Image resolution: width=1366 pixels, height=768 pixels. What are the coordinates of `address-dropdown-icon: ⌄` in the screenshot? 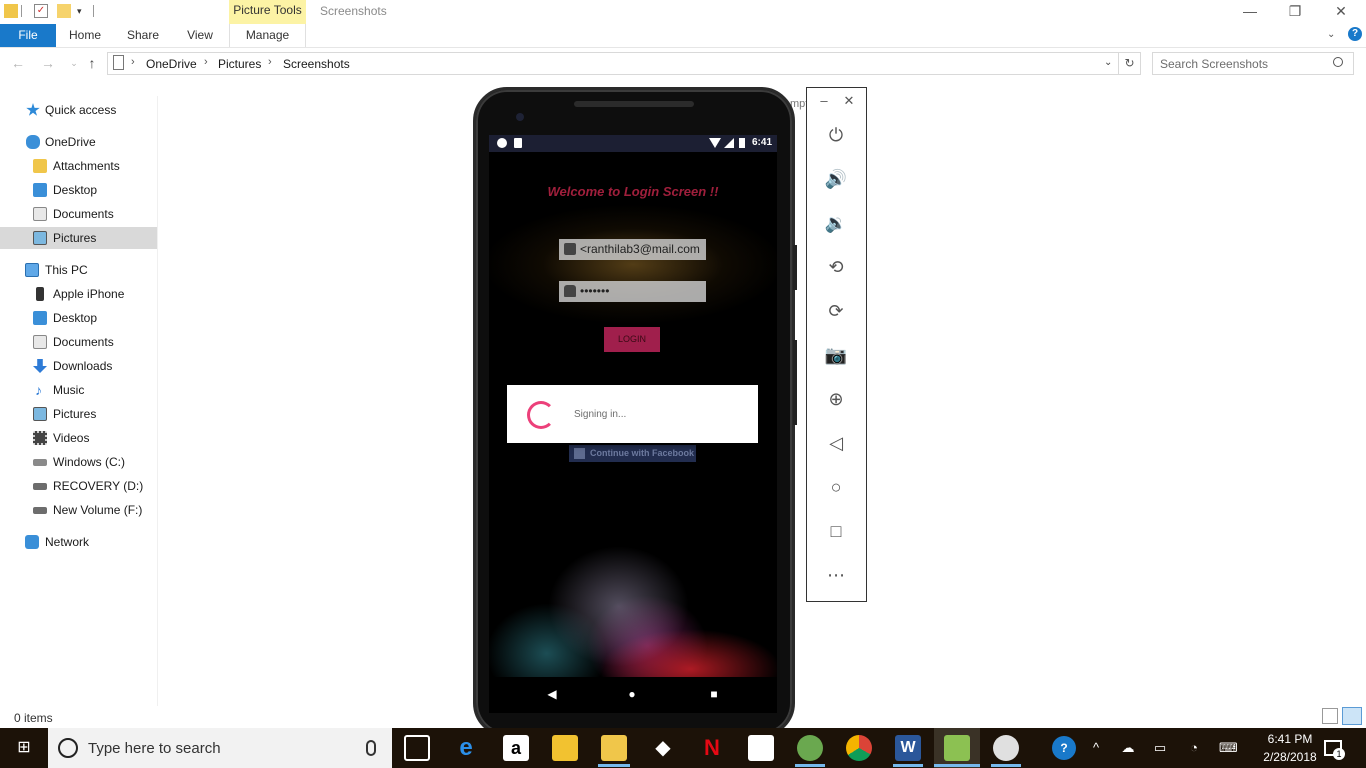 It's located at (1108, 62).